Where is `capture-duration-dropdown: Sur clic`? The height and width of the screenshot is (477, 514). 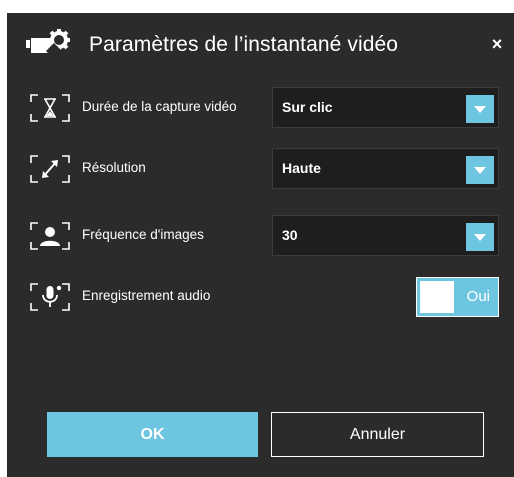 capture-duration-dropdown: Sur clic is located at coordinates (385, 107).